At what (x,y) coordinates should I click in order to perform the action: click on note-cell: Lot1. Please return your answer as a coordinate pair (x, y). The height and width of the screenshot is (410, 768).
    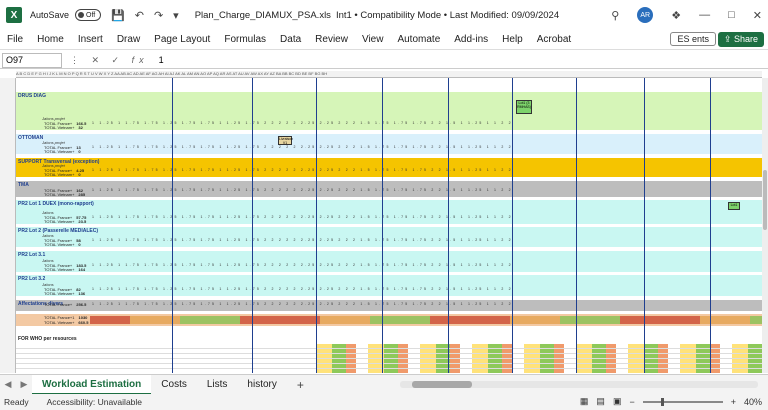
    Looking at the image, I should click on (734, 206).